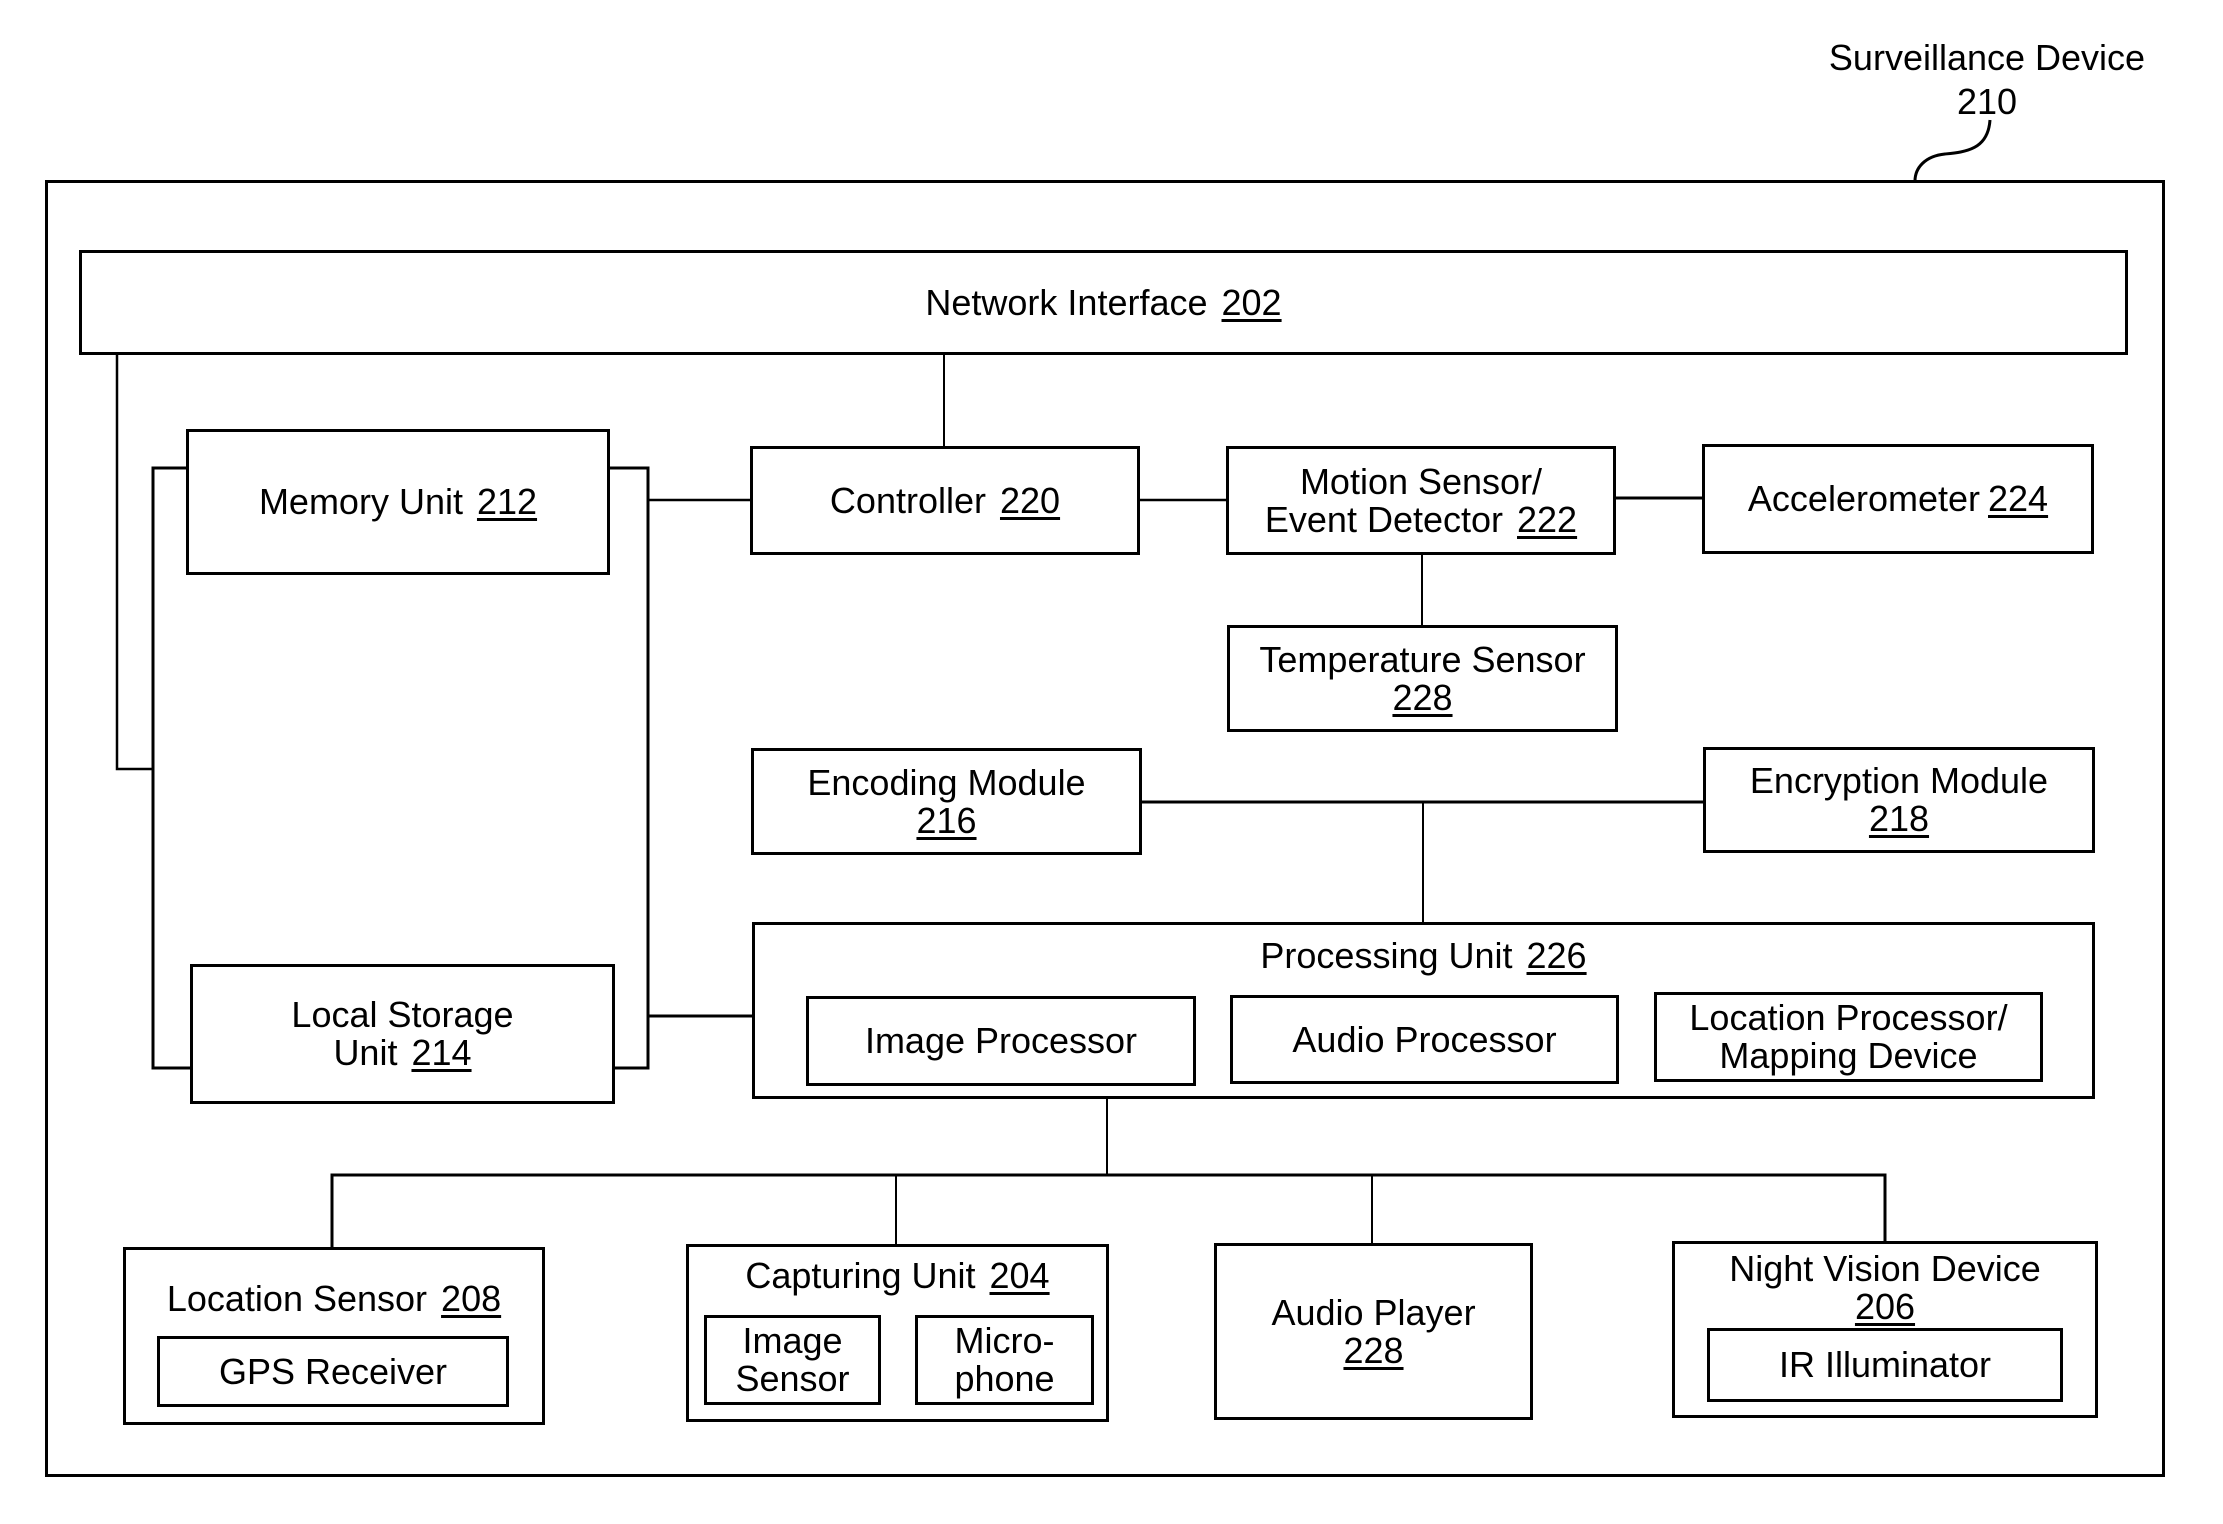  Describe the element at coordinates (1885, 1306) in the screenshot. I see `night-vision-ref: 206` at that location.